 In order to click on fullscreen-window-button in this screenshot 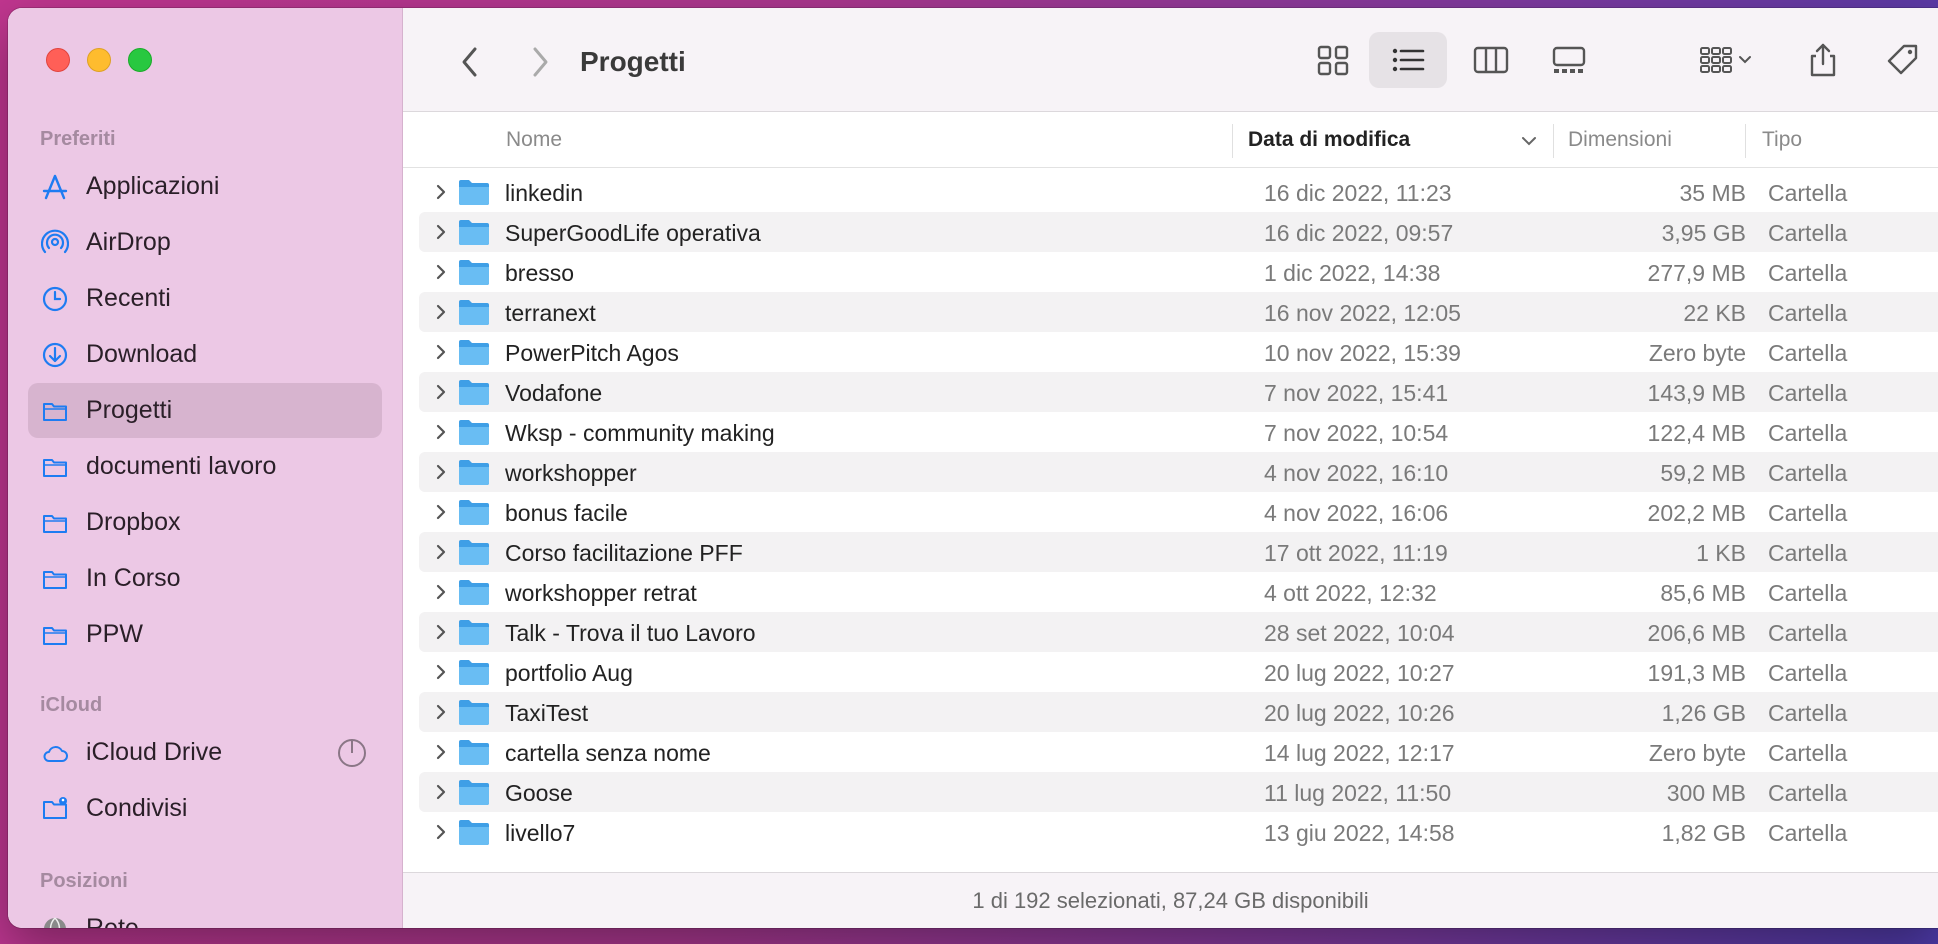, I will do `click(140, 60)`.